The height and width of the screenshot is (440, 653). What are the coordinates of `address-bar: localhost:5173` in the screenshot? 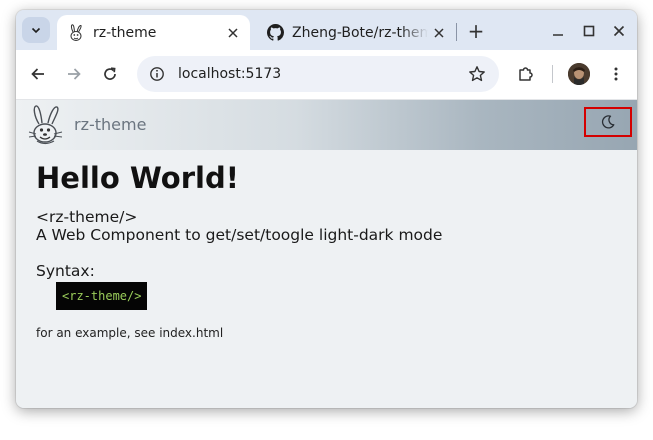 It's located at (318, 74).